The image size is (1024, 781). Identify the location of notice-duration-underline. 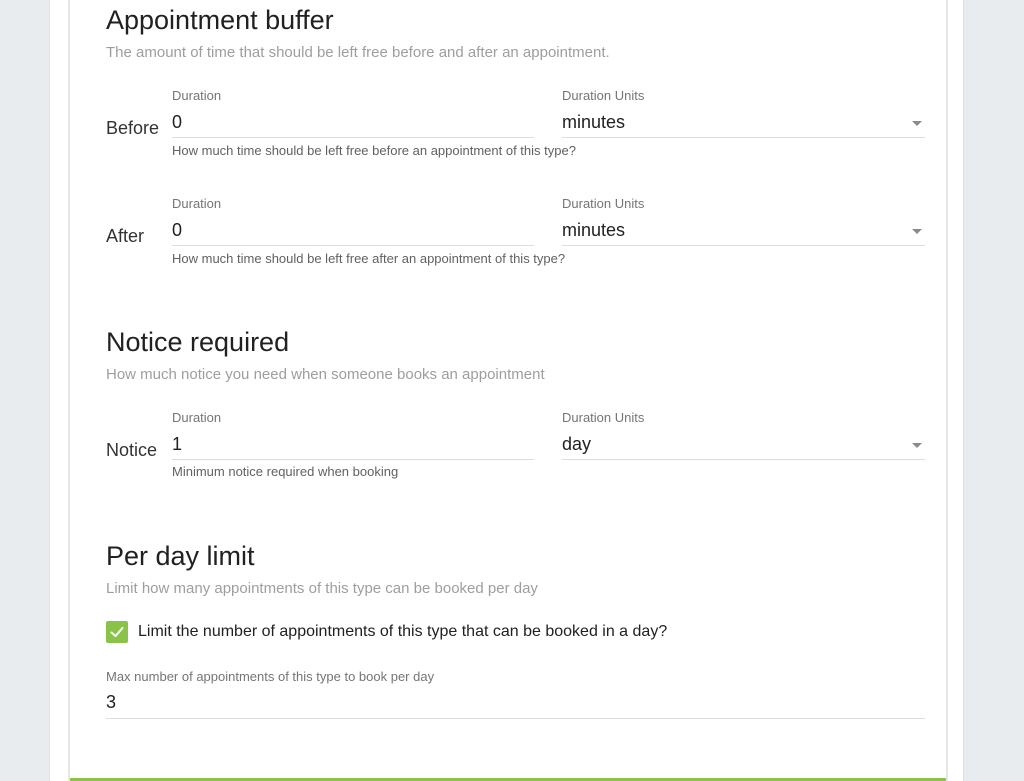
(353, 459).